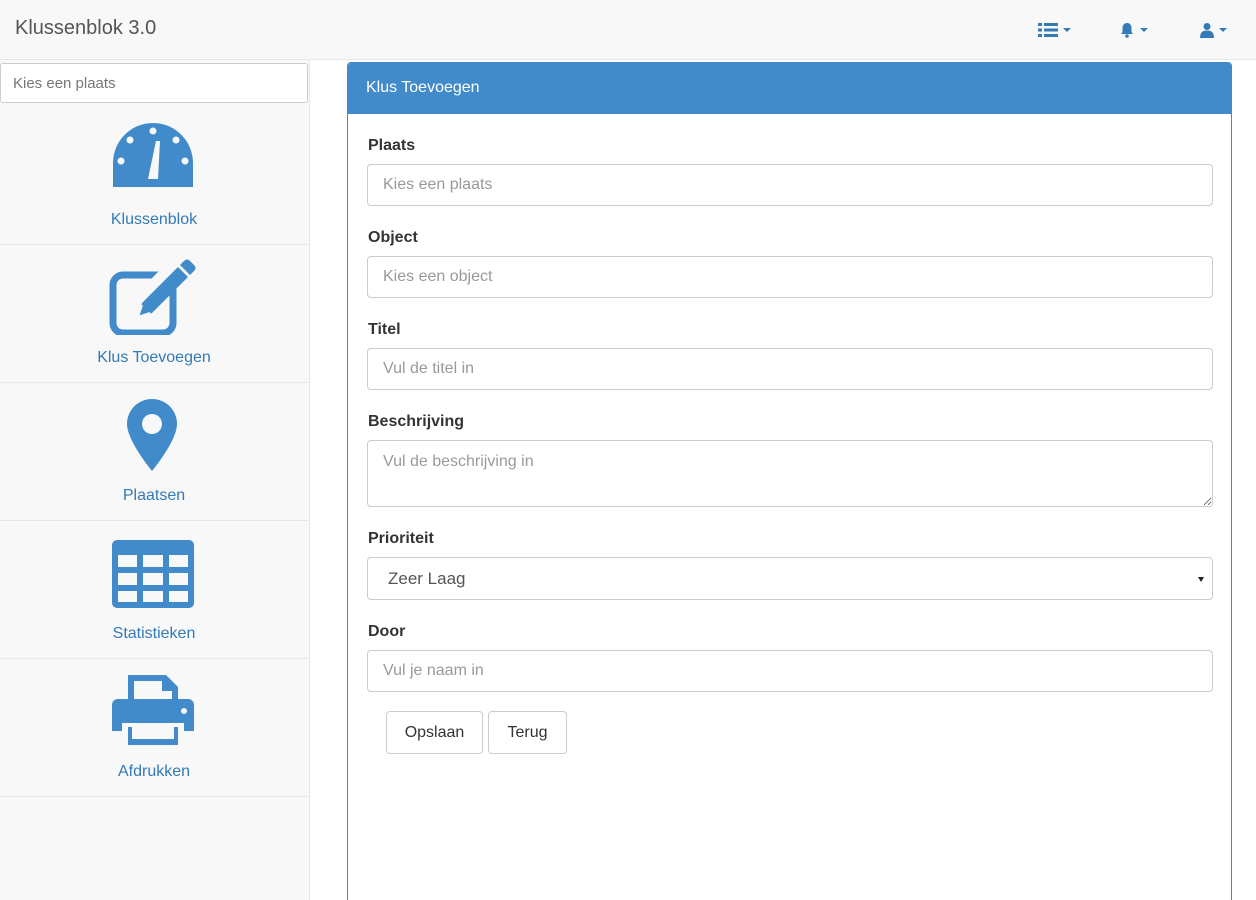 The image size is (1256, 900). I want to click on titel-input, so click(790, 369).